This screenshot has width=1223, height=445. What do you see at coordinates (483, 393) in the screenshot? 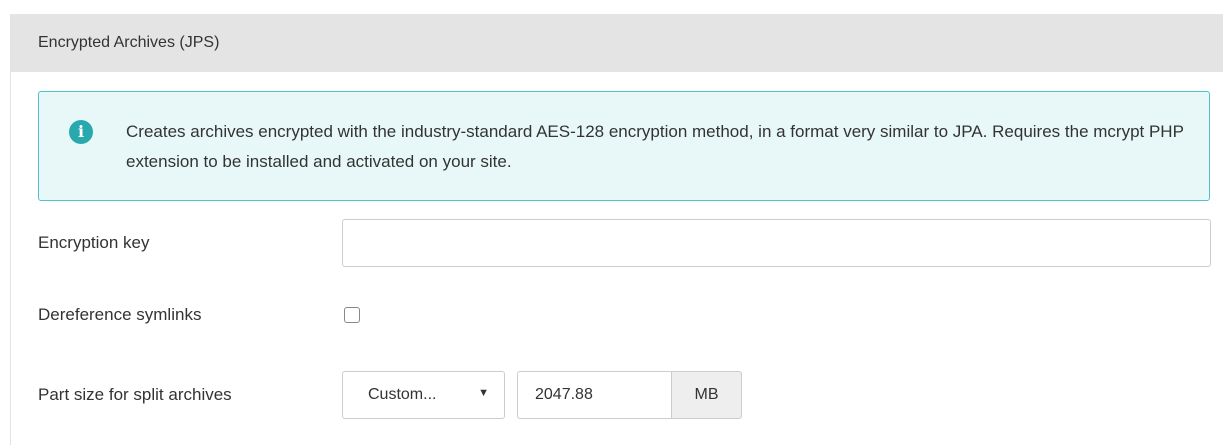
I see `chevron-down-icon: ▼` at bounding box center [483, 393].